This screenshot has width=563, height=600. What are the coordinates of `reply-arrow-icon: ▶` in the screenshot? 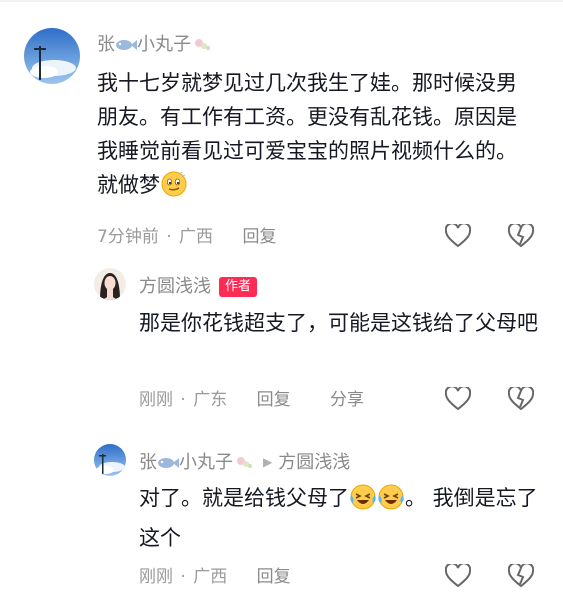 It's located at (268, 462).